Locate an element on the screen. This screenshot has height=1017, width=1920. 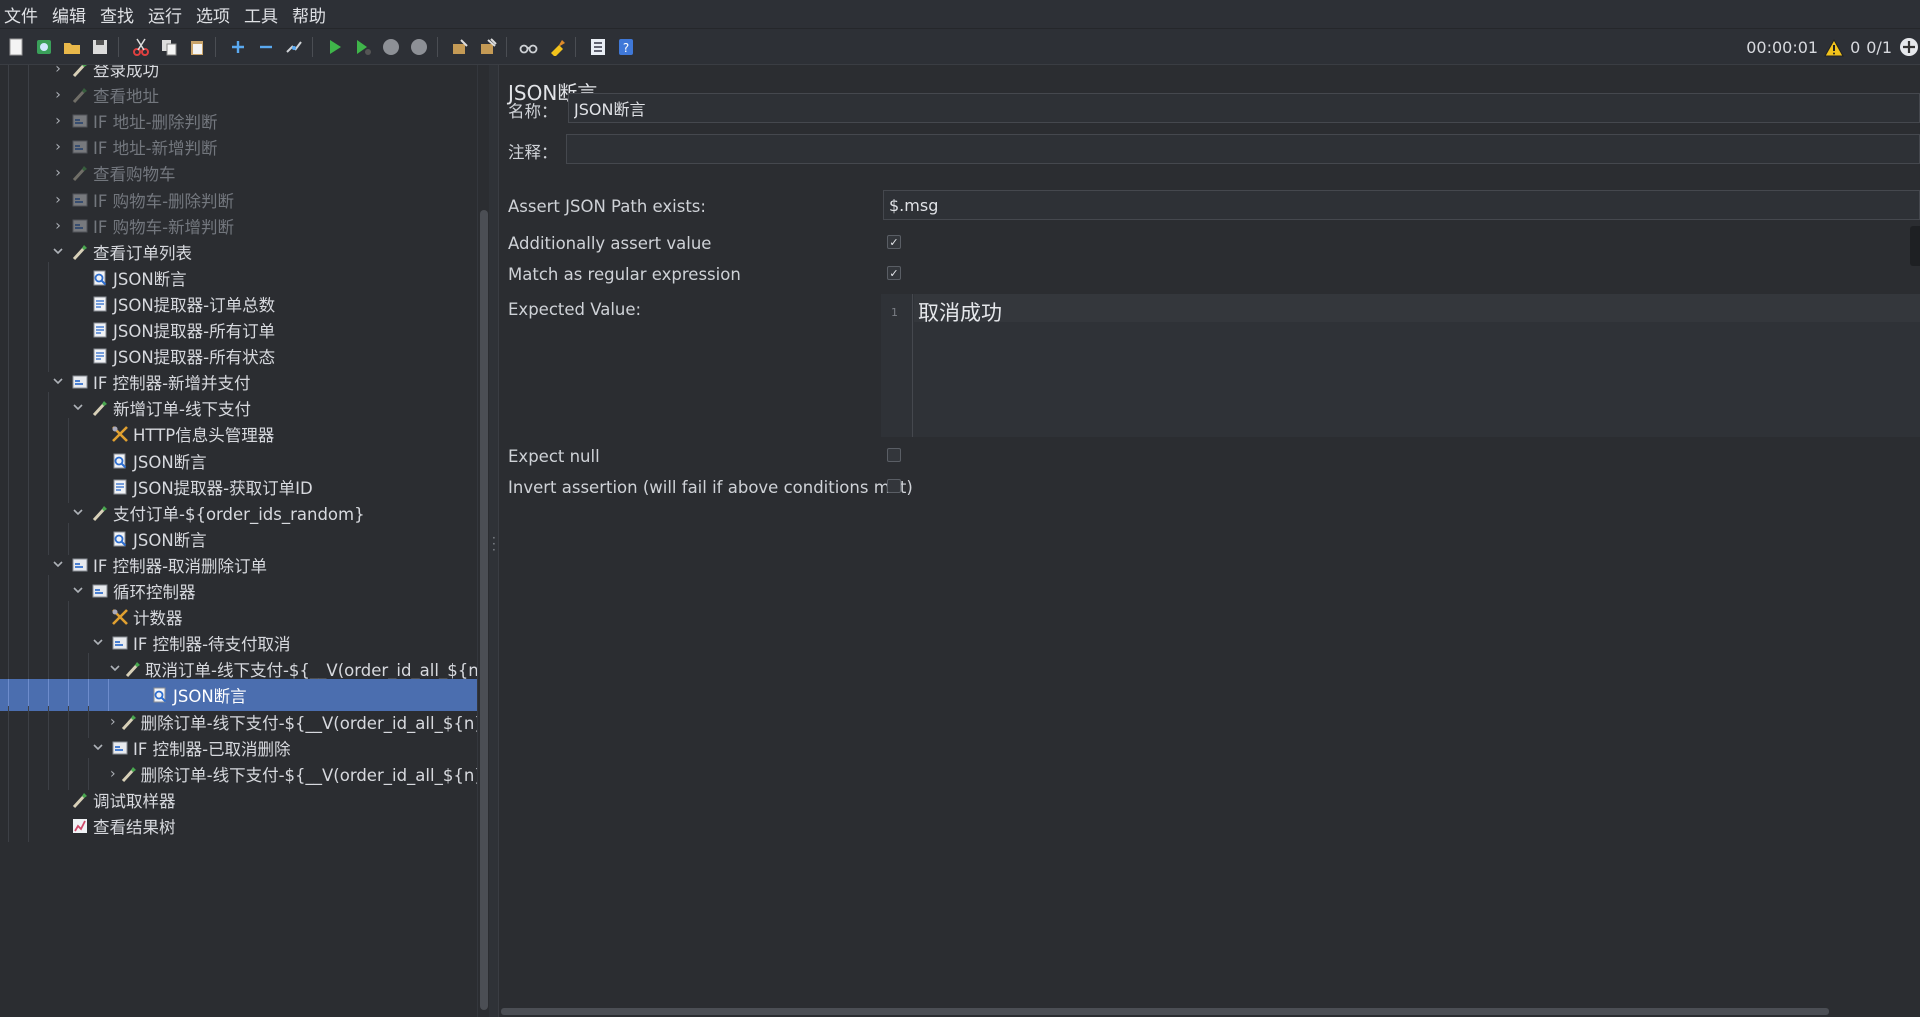
clear-icon is located at coordinates (460, 47).